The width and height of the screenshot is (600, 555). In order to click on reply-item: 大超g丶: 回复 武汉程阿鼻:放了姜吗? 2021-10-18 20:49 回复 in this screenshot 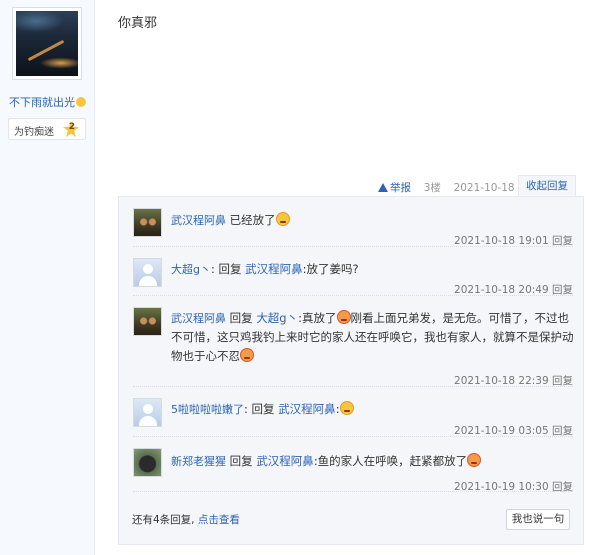, I will do `click(353, 271)`.